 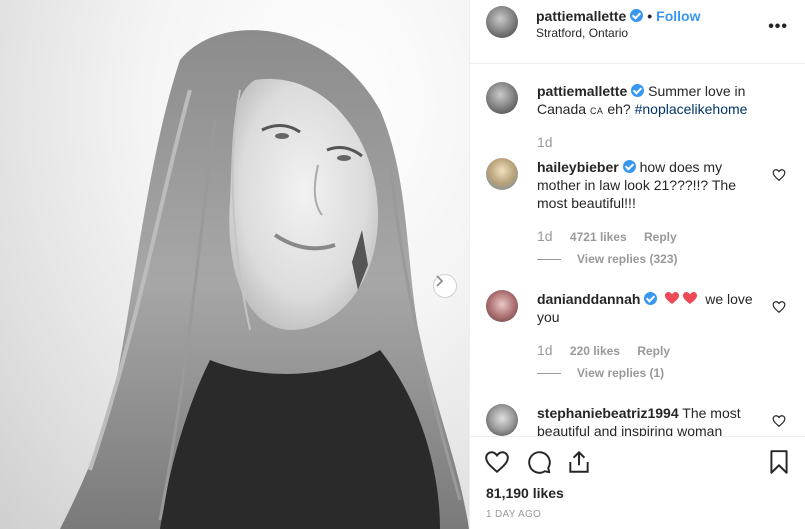 What do you see at coordinates (581, 16) in the screenshot?
I see `post-author-username: pattiemallette` at bounding box center [581, 16].